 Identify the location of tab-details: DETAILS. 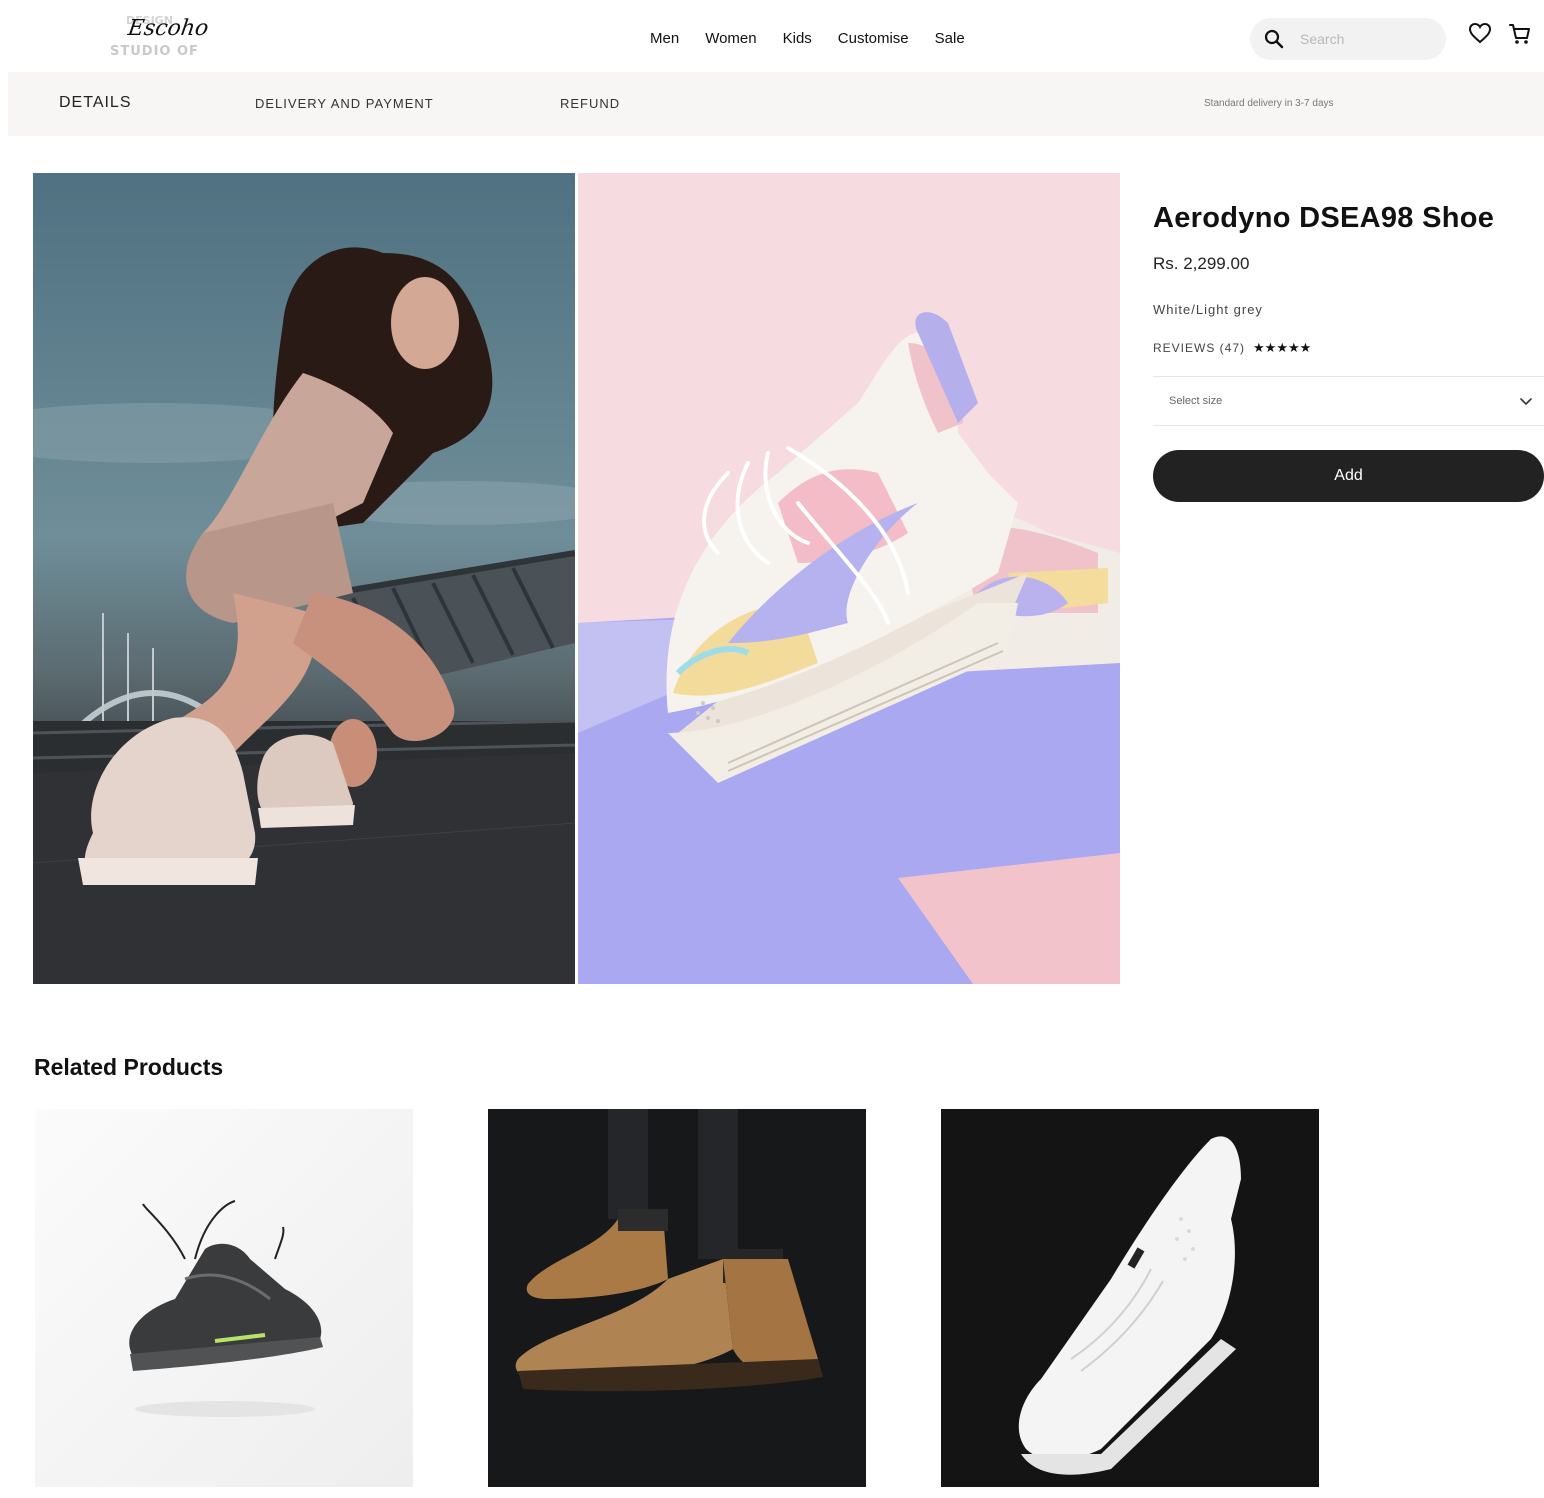
(95, 103).